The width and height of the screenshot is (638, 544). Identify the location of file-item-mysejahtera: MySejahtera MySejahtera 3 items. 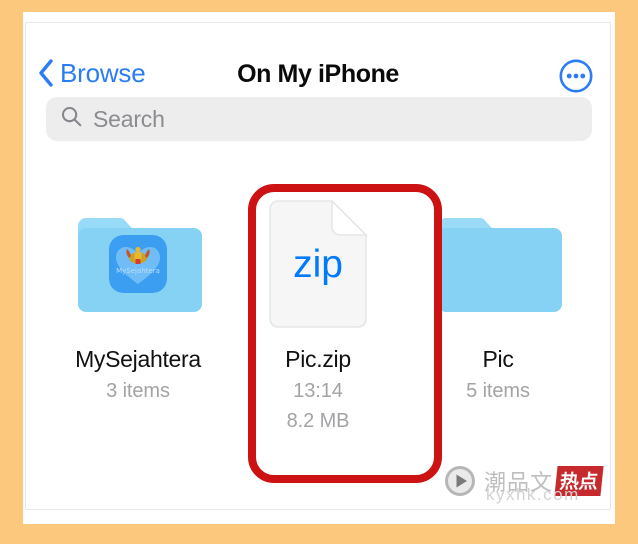
(138, 308).